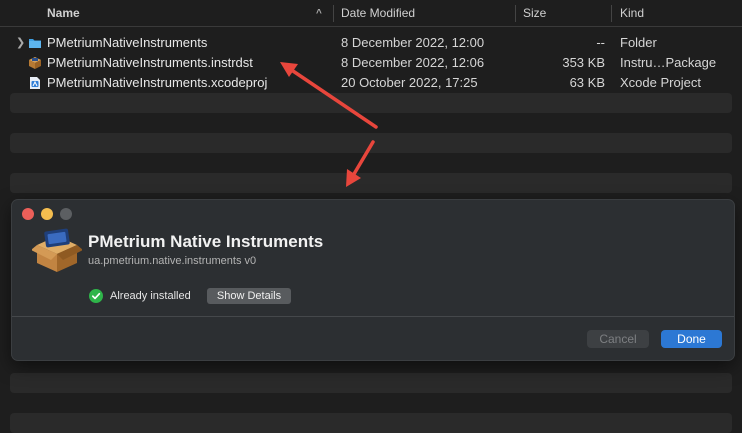  What do you see at coordinates (249, 296) in the screenshot?
I see `show-details-button: Show Details` at bounding box center [249, 296].